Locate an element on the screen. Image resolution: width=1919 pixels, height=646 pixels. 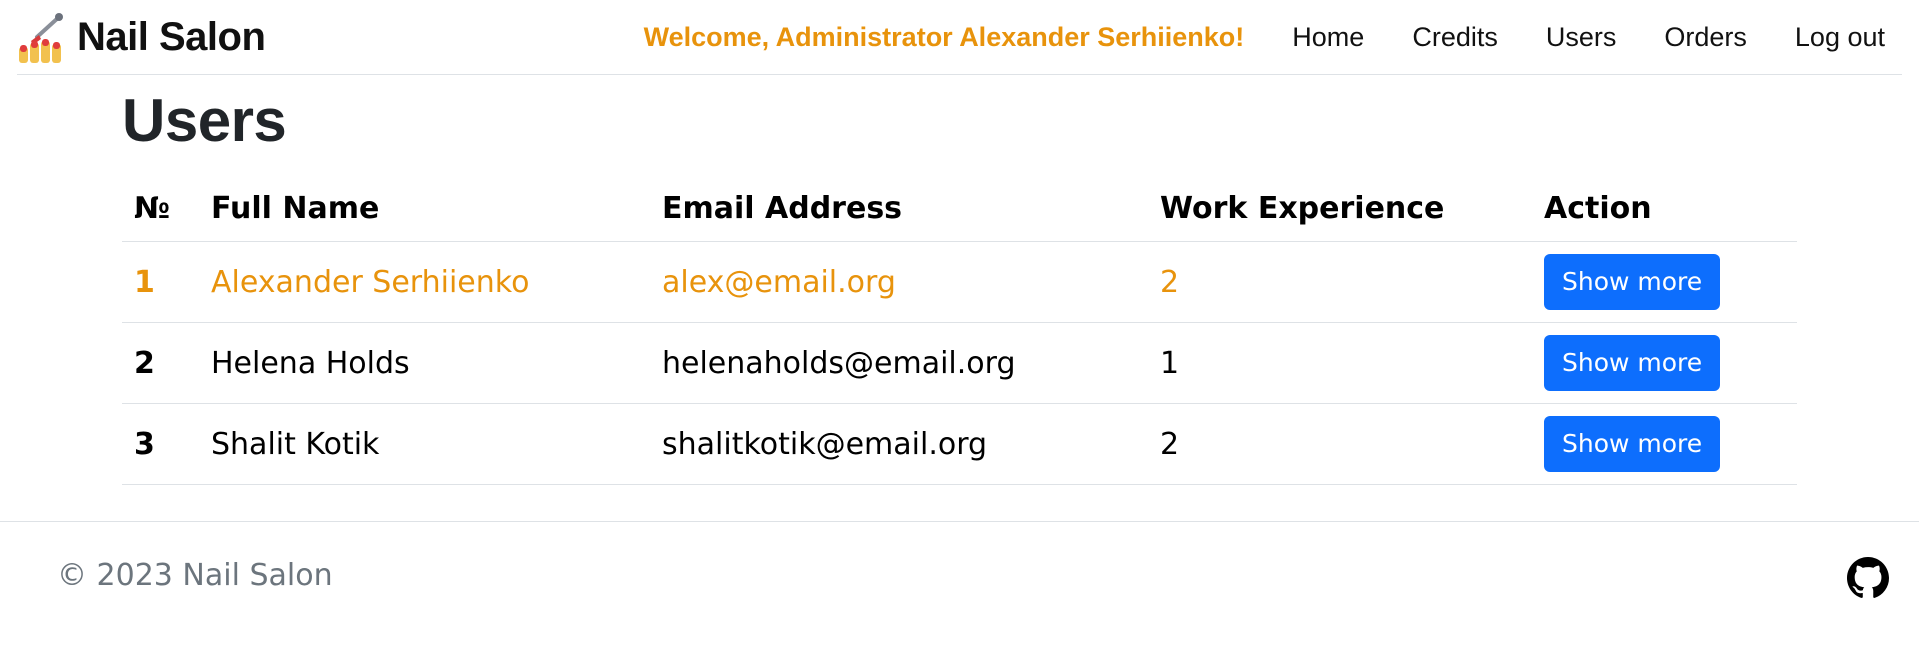
row-full-name: Alexander Serhiienko is located at coordinates (424, 282).